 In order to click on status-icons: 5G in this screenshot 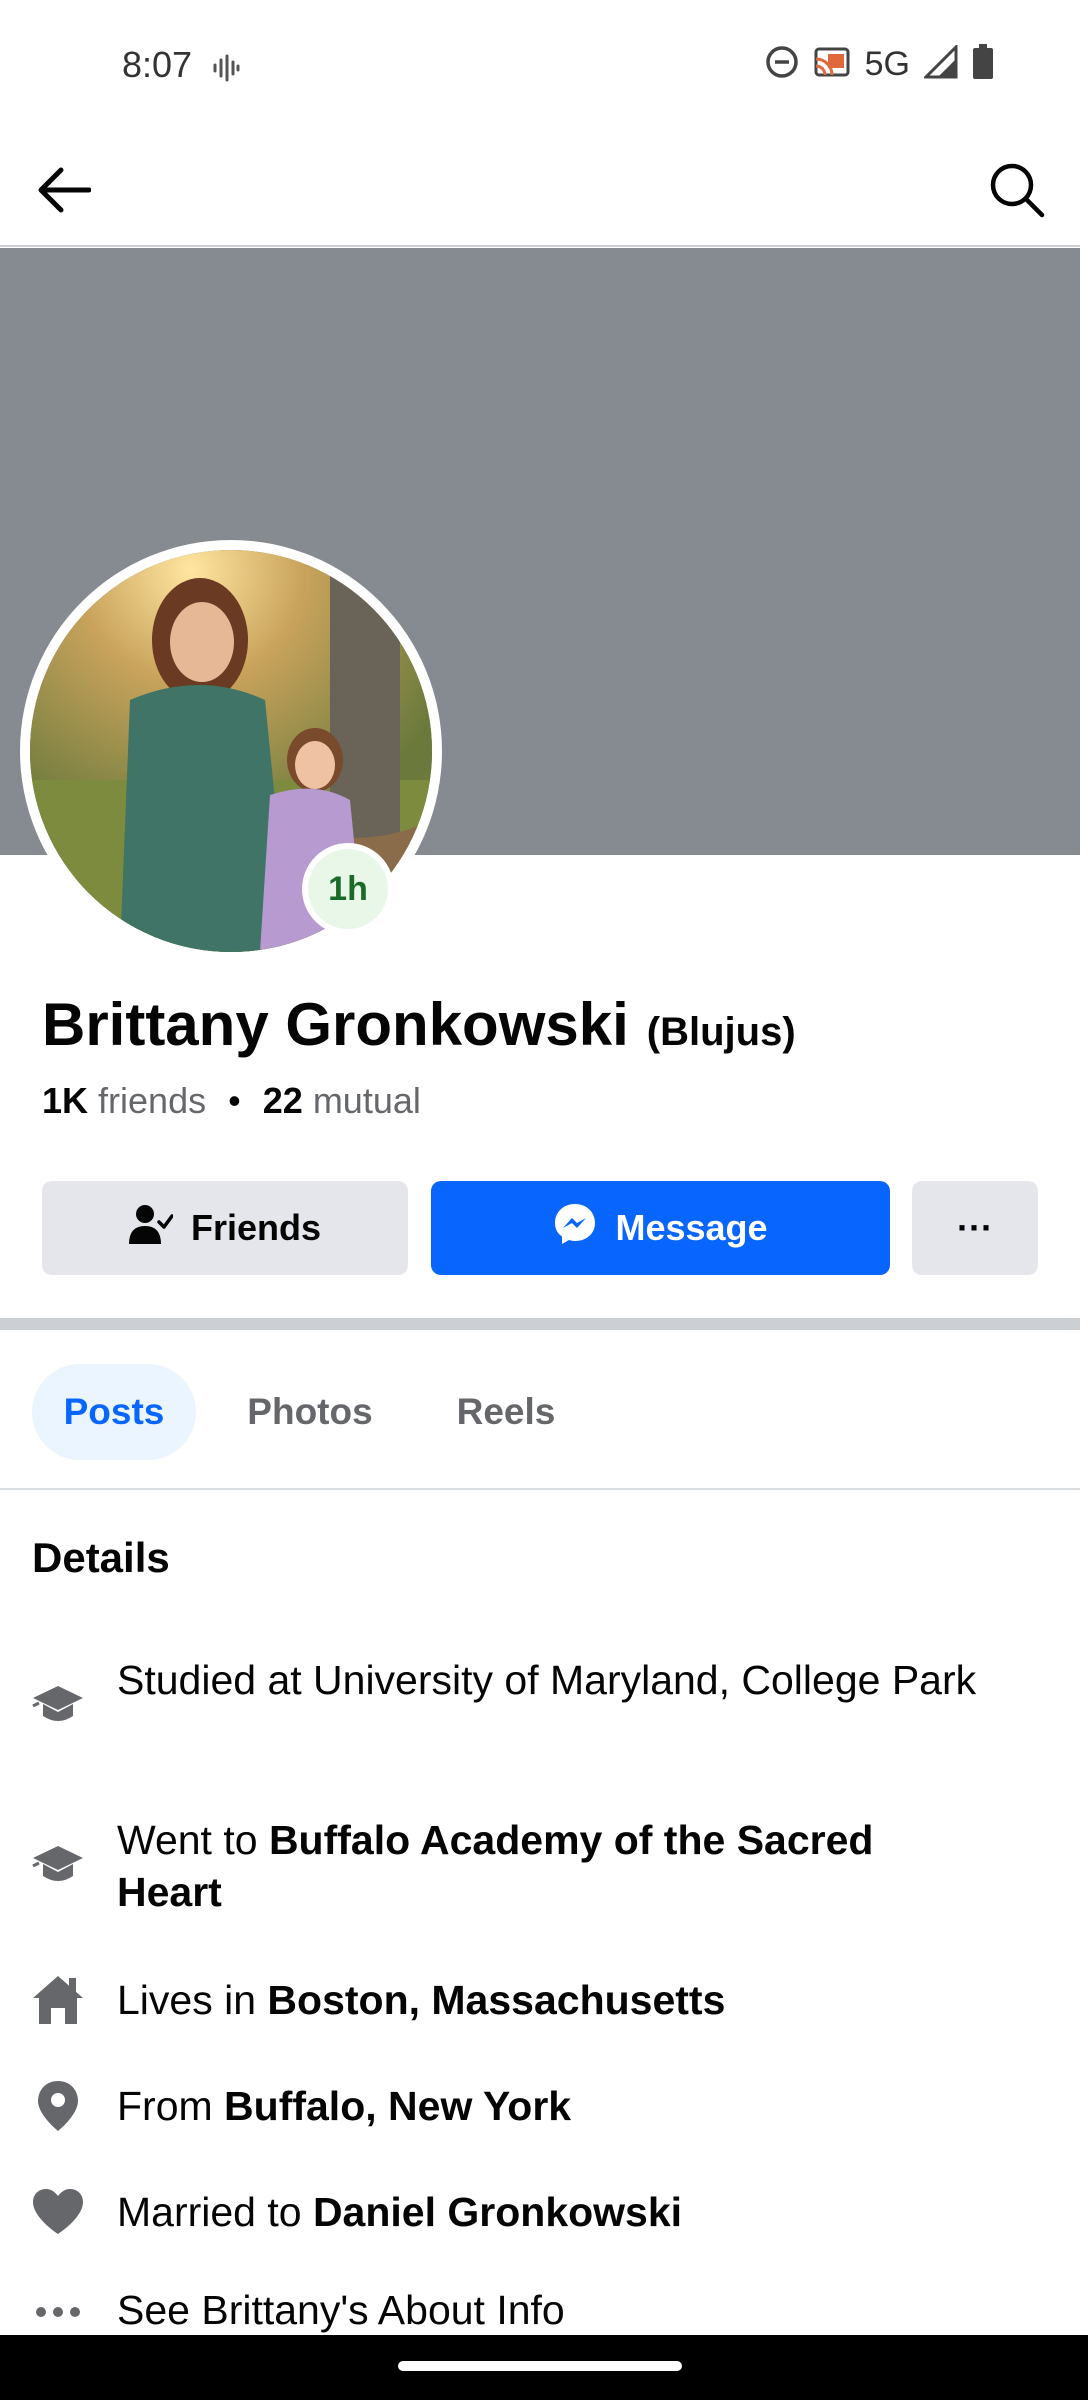, I will do `click(879, 64)`.